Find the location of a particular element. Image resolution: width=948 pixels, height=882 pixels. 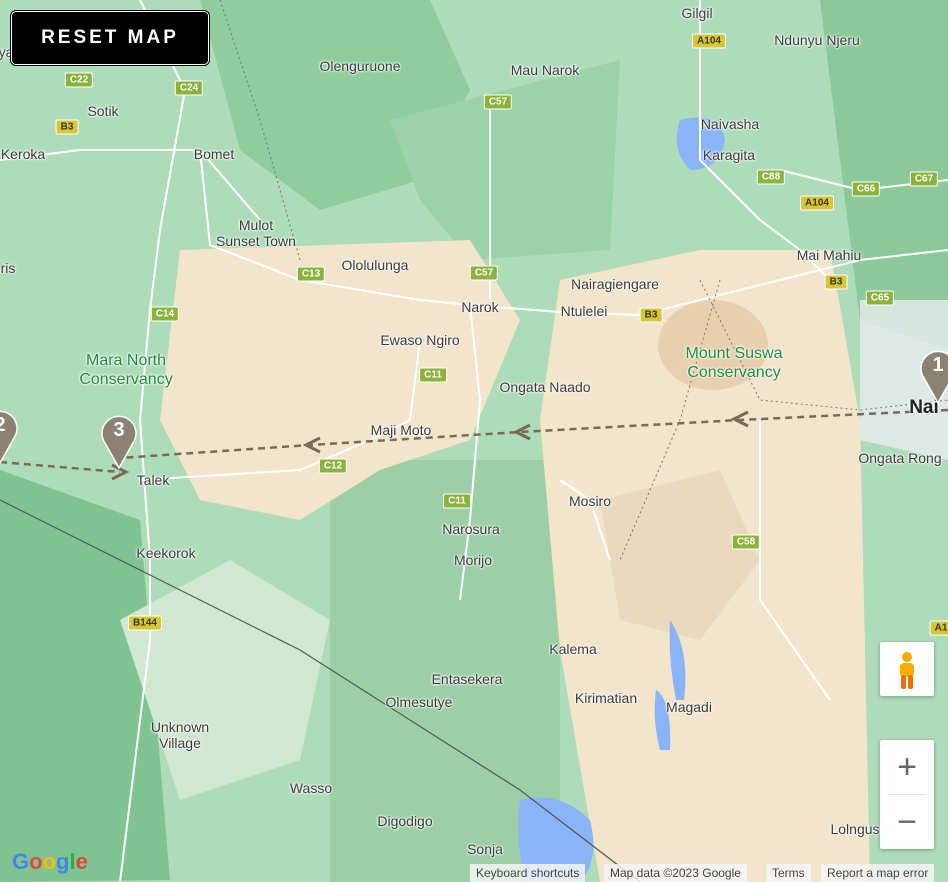

keyboard-shortcuts-link: Keyboard shortcuts is located at coordinates (528, 873).